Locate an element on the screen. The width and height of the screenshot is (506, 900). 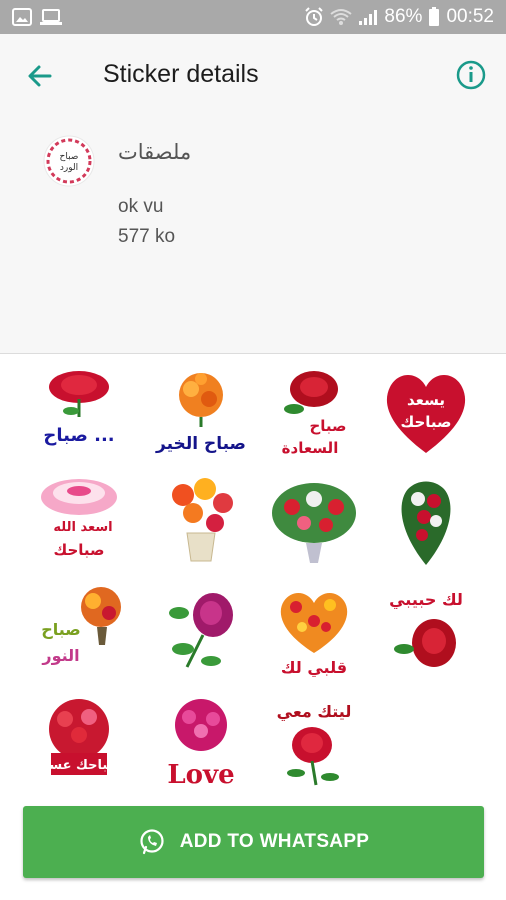
sticker-heart-roses: يسعد صباحك is located at coordinates (426, 413).